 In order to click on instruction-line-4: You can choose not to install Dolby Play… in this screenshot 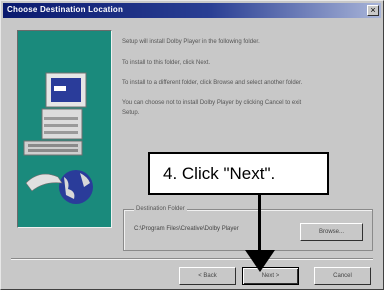, I will do `click(212, 103)`.